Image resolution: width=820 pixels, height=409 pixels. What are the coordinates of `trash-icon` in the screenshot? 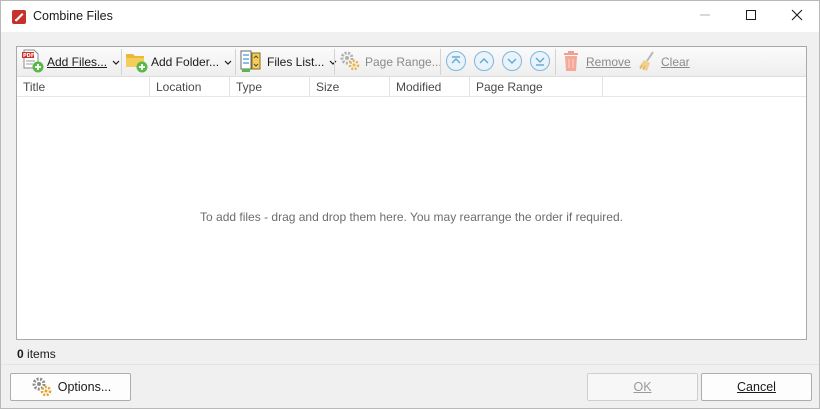 It's located at (571, 62).